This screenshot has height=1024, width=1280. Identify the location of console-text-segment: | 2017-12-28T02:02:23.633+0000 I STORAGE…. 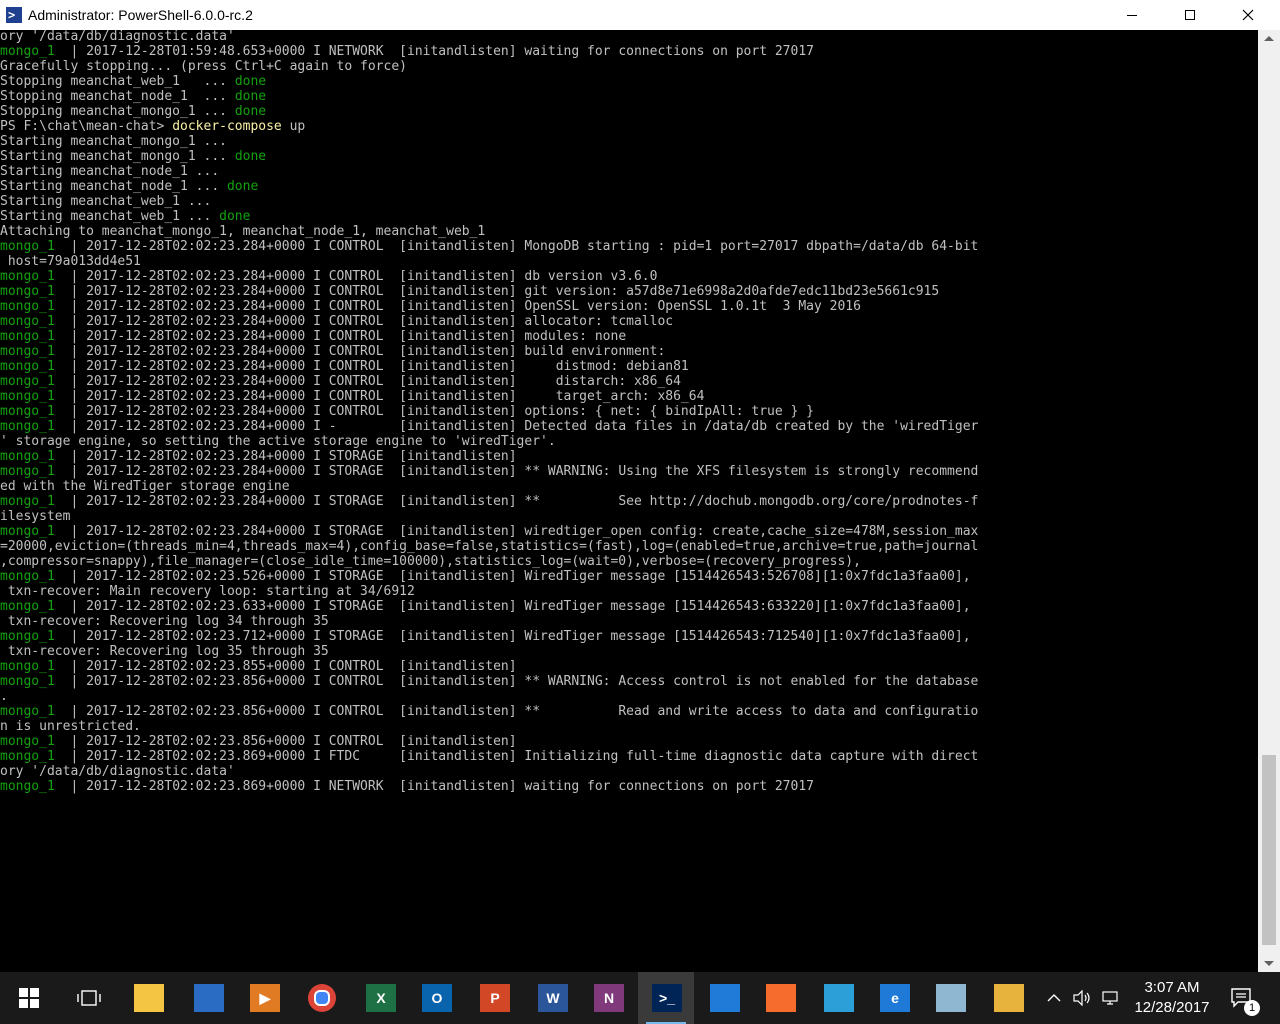
(512, 606).